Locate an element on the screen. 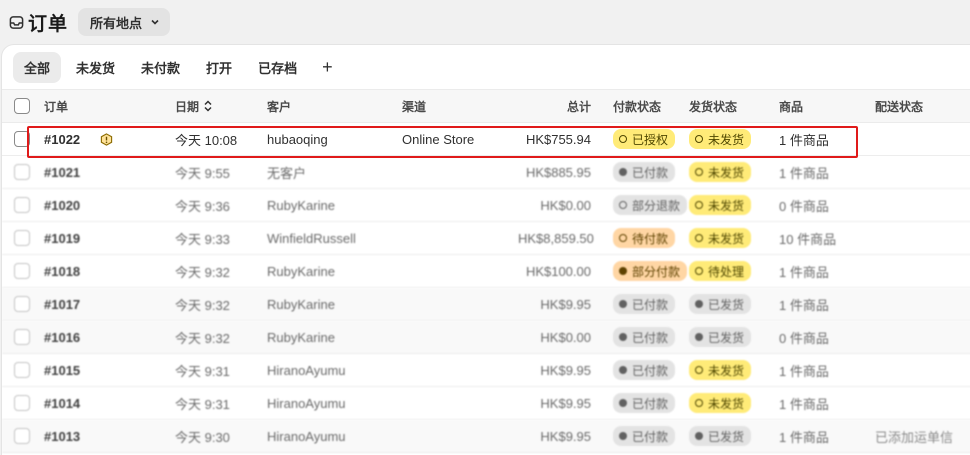 The height and width of the screenshot is (455, 970). payment-status-label: 已授权 is located at coordinates (650, 139).